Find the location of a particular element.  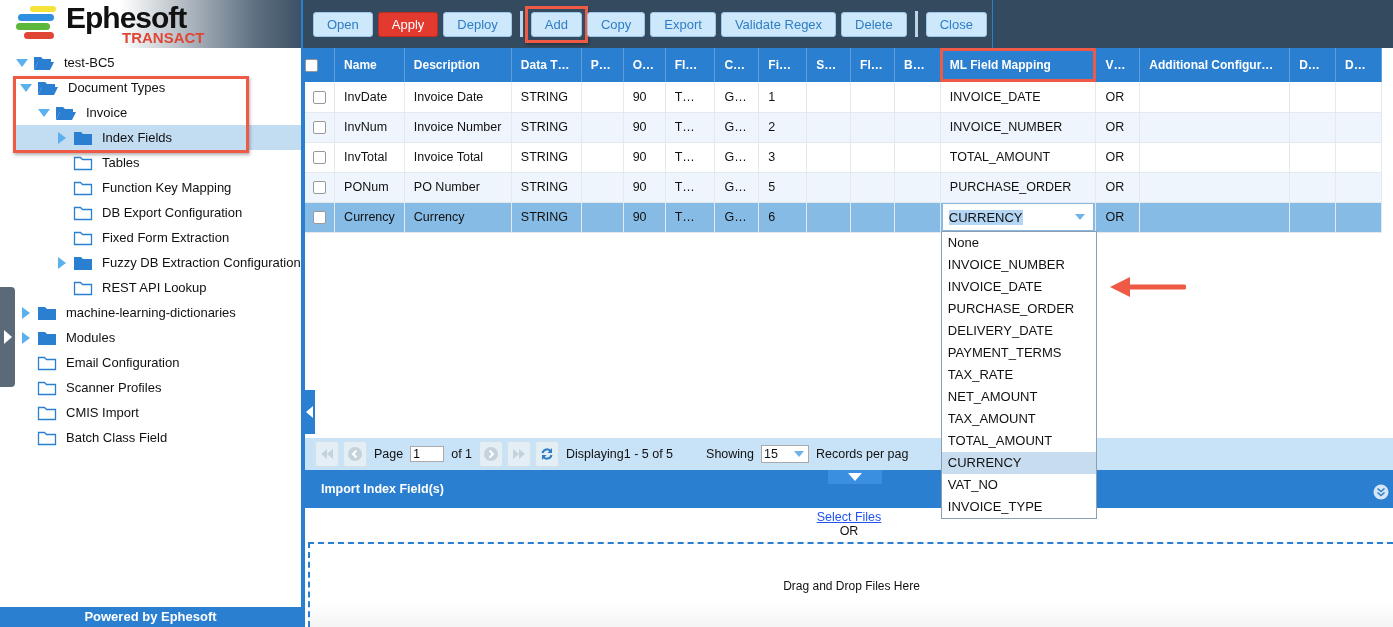

dropdown-option: TAX_AMOUNT is located at coordinates (1018, 418).